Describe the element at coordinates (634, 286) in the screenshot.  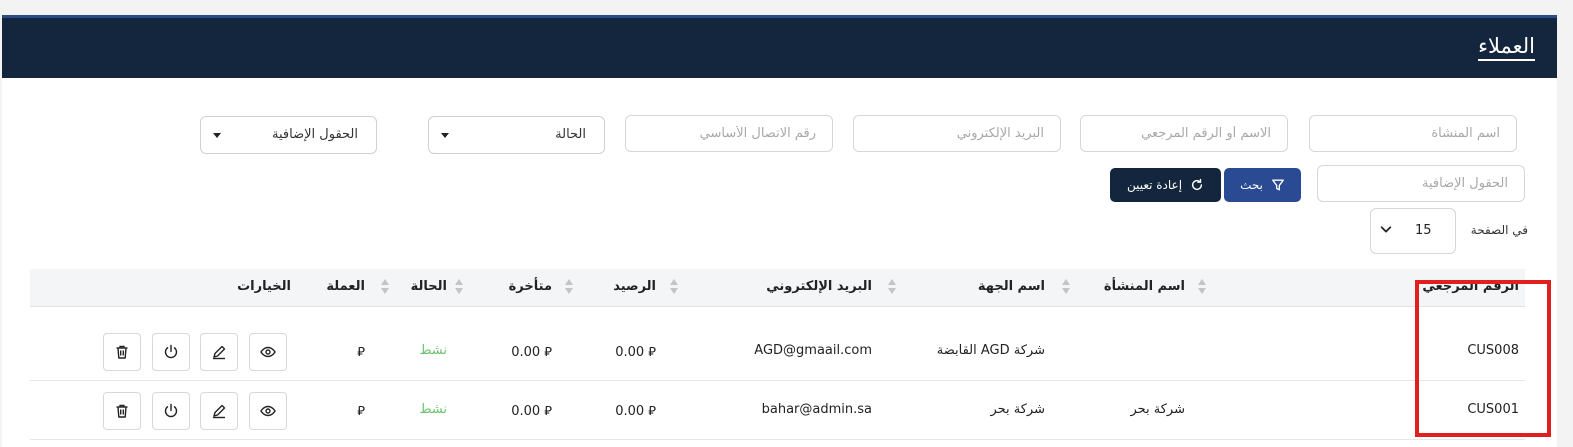
I see `th-balance: الرصيد` at that location.